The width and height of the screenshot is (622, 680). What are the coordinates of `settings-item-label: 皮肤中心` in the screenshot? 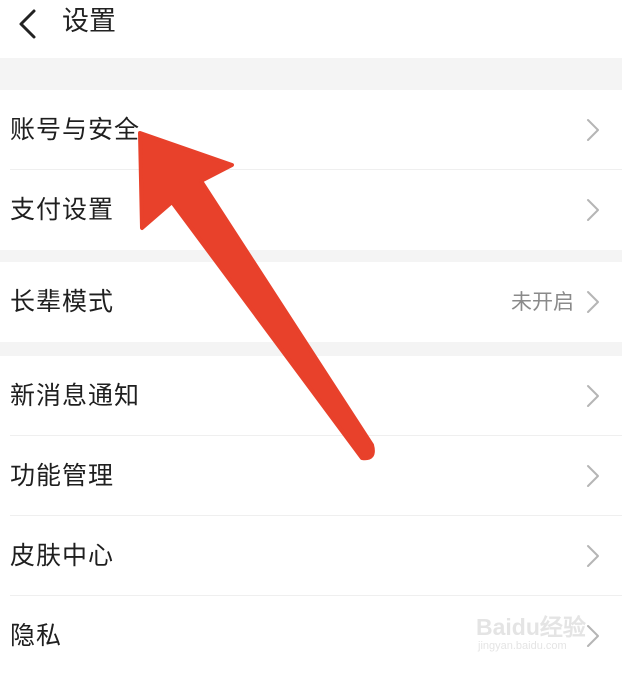 It's located at (62, 555).